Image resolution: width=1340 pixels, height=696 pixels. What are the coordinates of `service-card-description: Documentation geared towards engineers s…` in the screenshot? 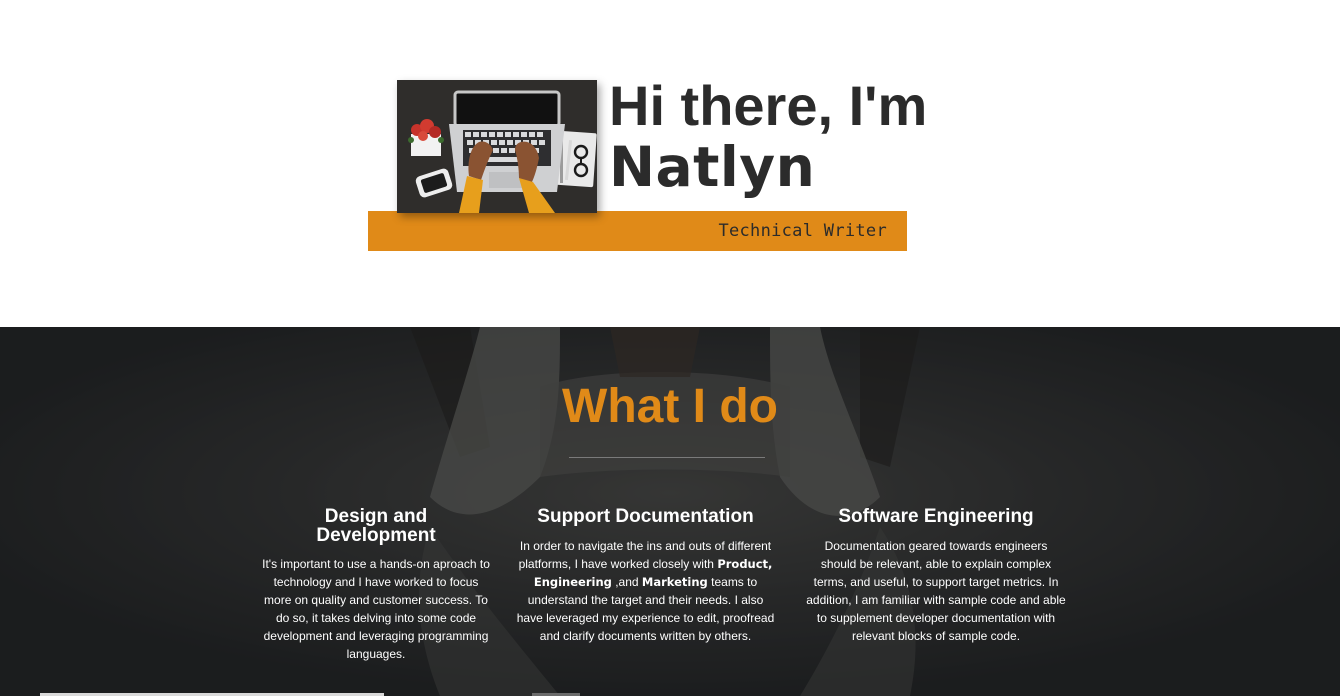 It's located at (936, 591).